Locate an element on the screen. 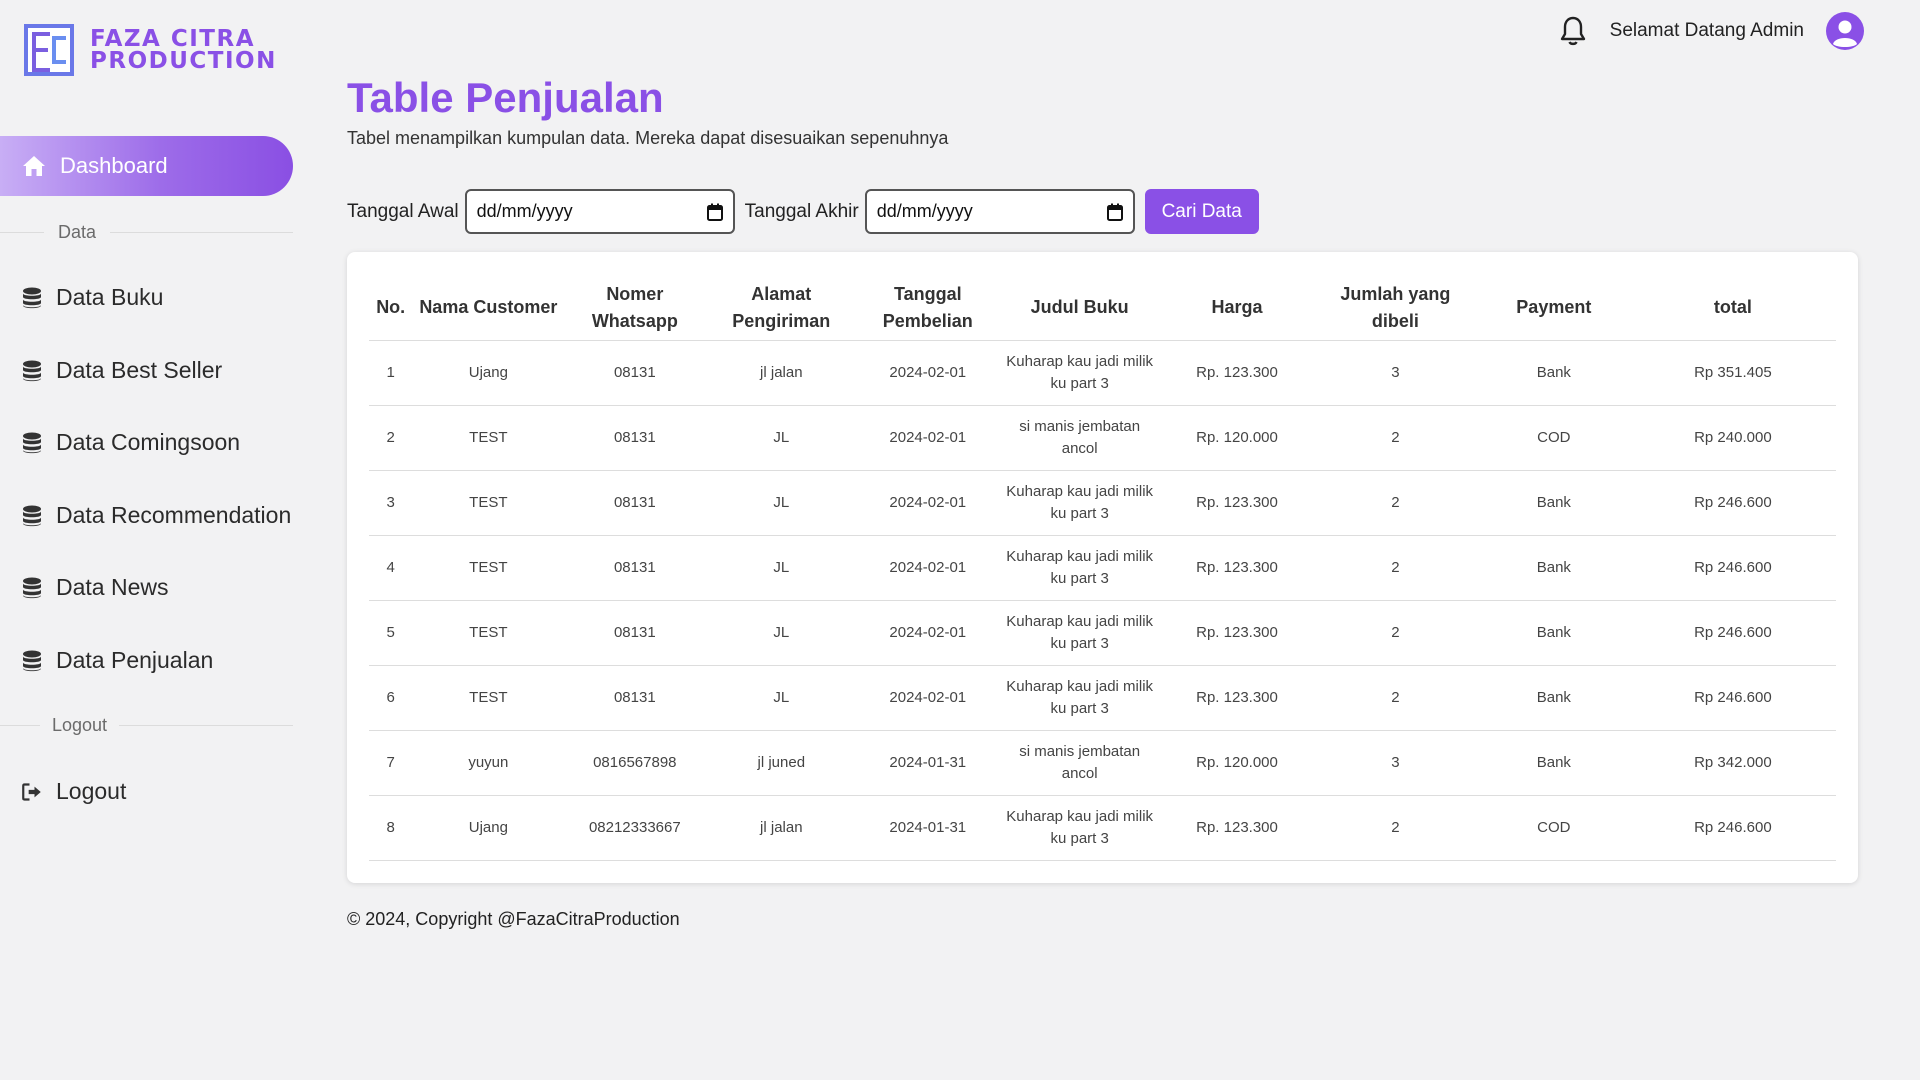 This screenshot has height=1080, width=1920. bell-icon is located at coordinates (1573, 31).